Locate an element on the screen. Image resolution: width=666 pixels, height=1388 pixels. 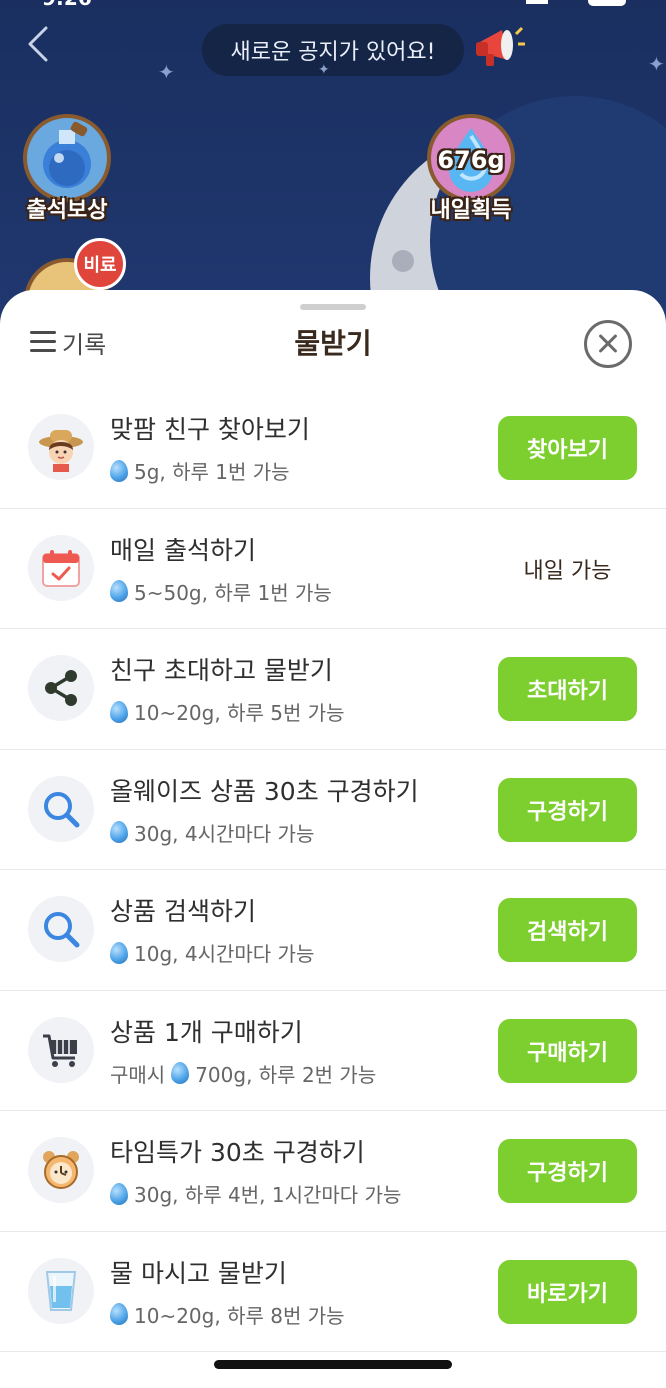
status-time: 9:26 is located at coordinates (67, 5).